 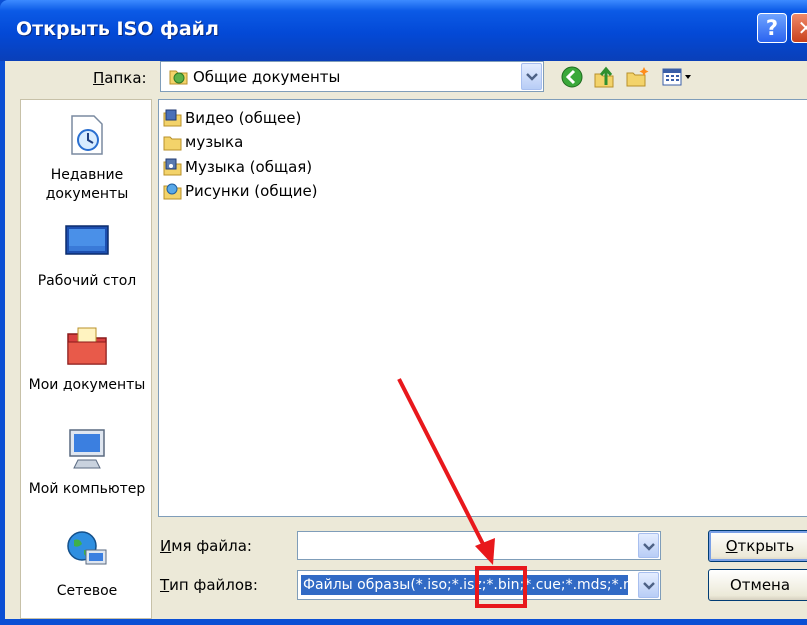 I want to click on up-folder-icon, so click(x=605, y=79).